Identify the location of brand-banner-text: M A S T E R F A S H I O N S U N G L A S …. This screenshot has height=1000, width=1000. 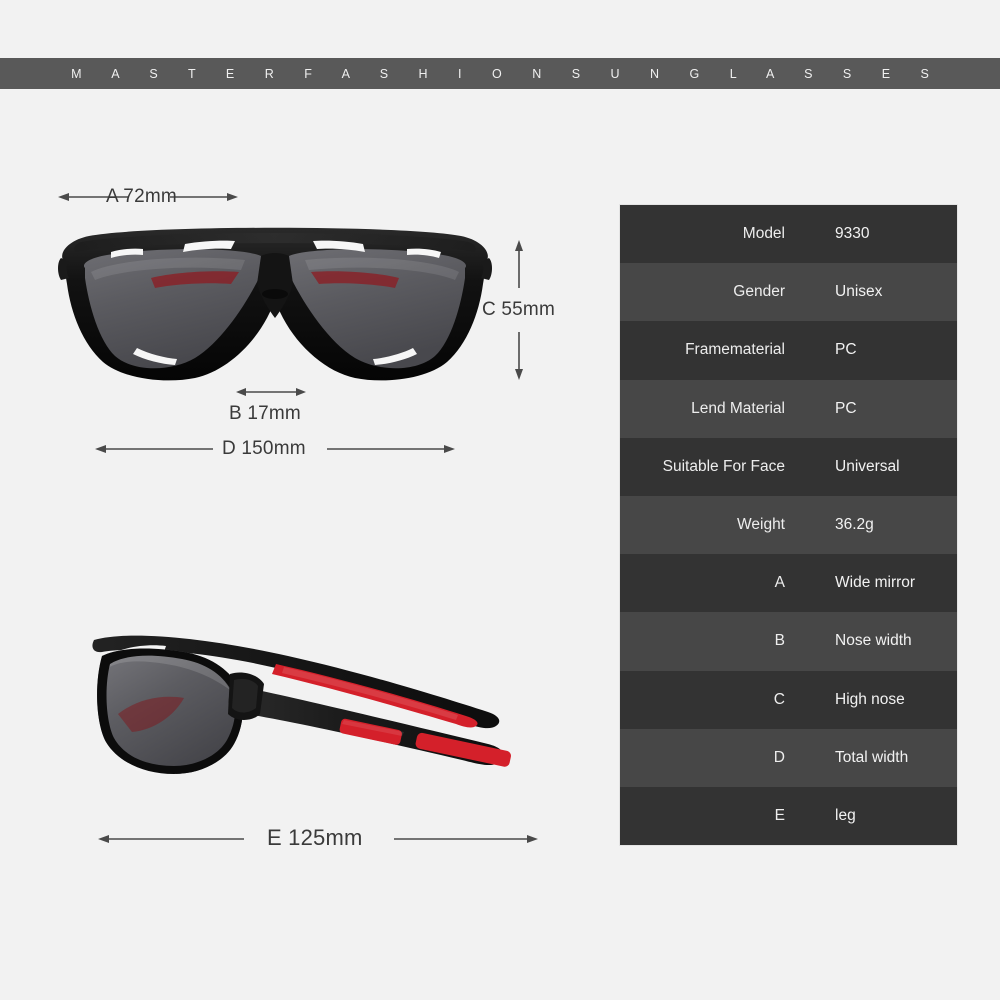
(507, 73).